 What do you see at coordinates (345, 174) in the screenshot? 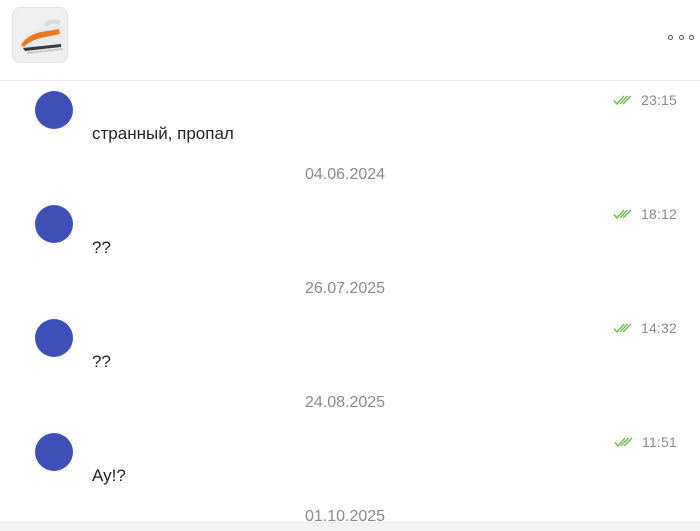
I see `date-separator: 04.06.2024` at bounding box center [345, 174].